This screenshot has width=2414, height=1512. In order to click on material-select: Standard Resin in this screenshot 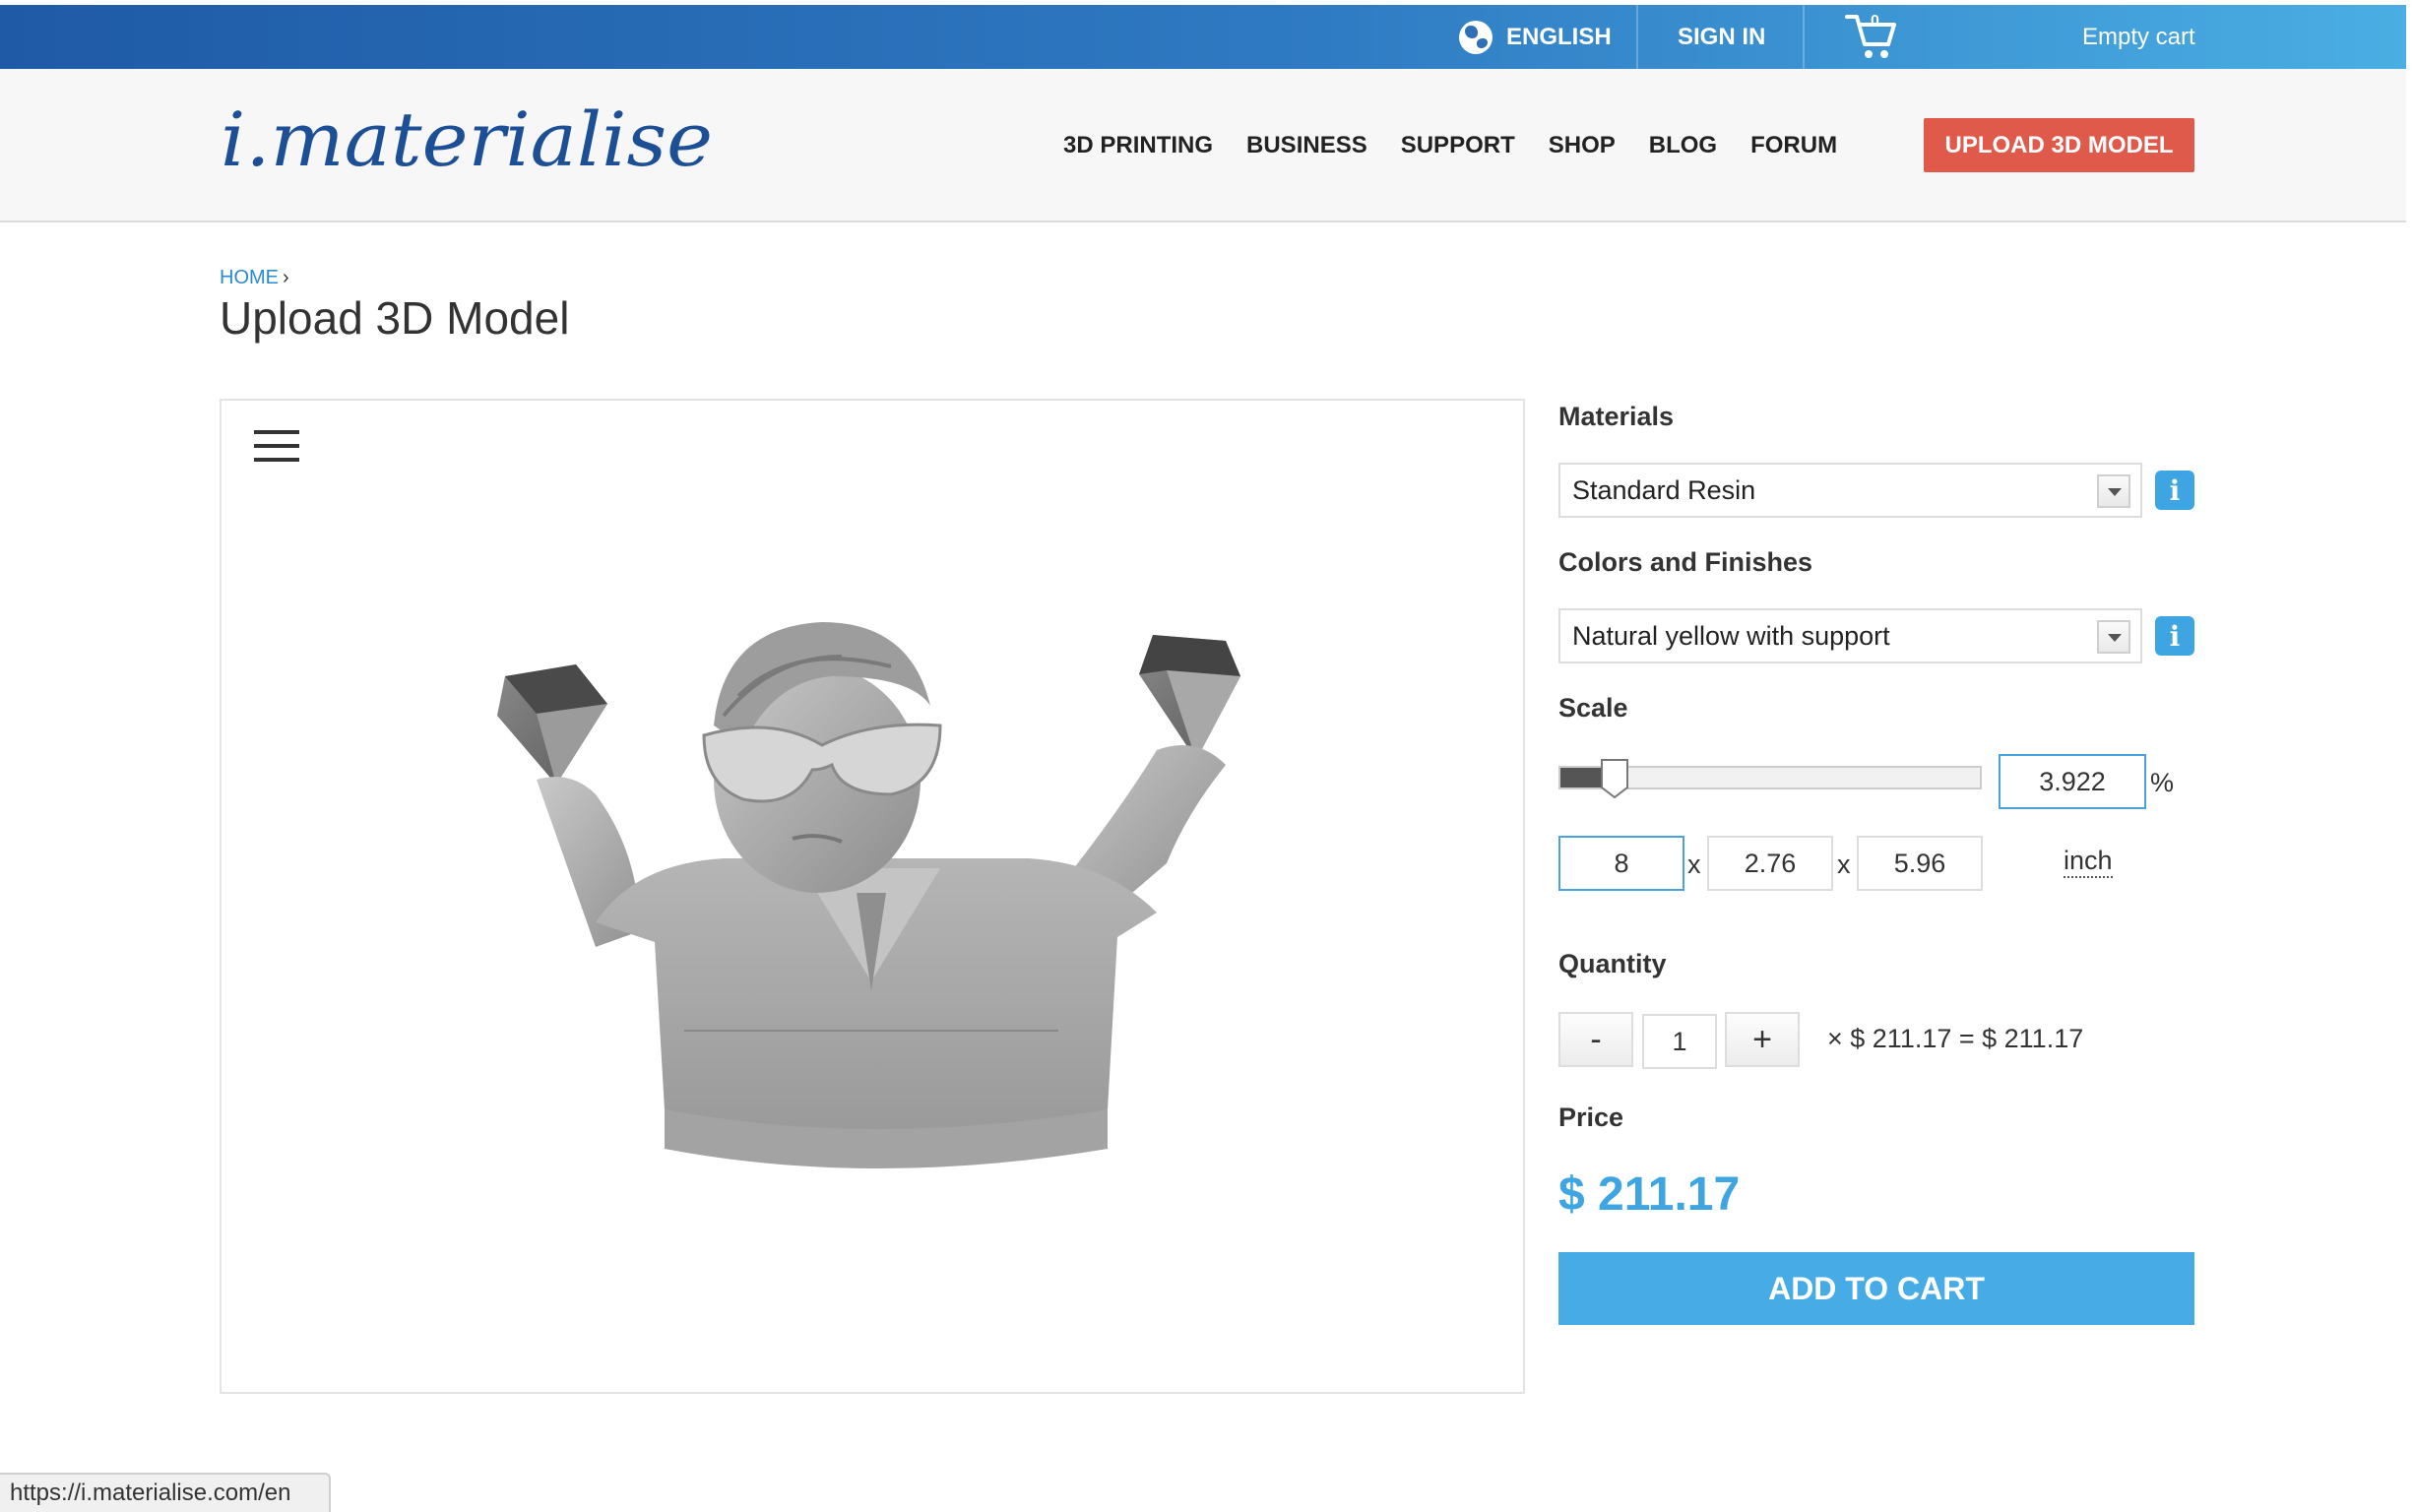, I will do `click(1850, 490)`.